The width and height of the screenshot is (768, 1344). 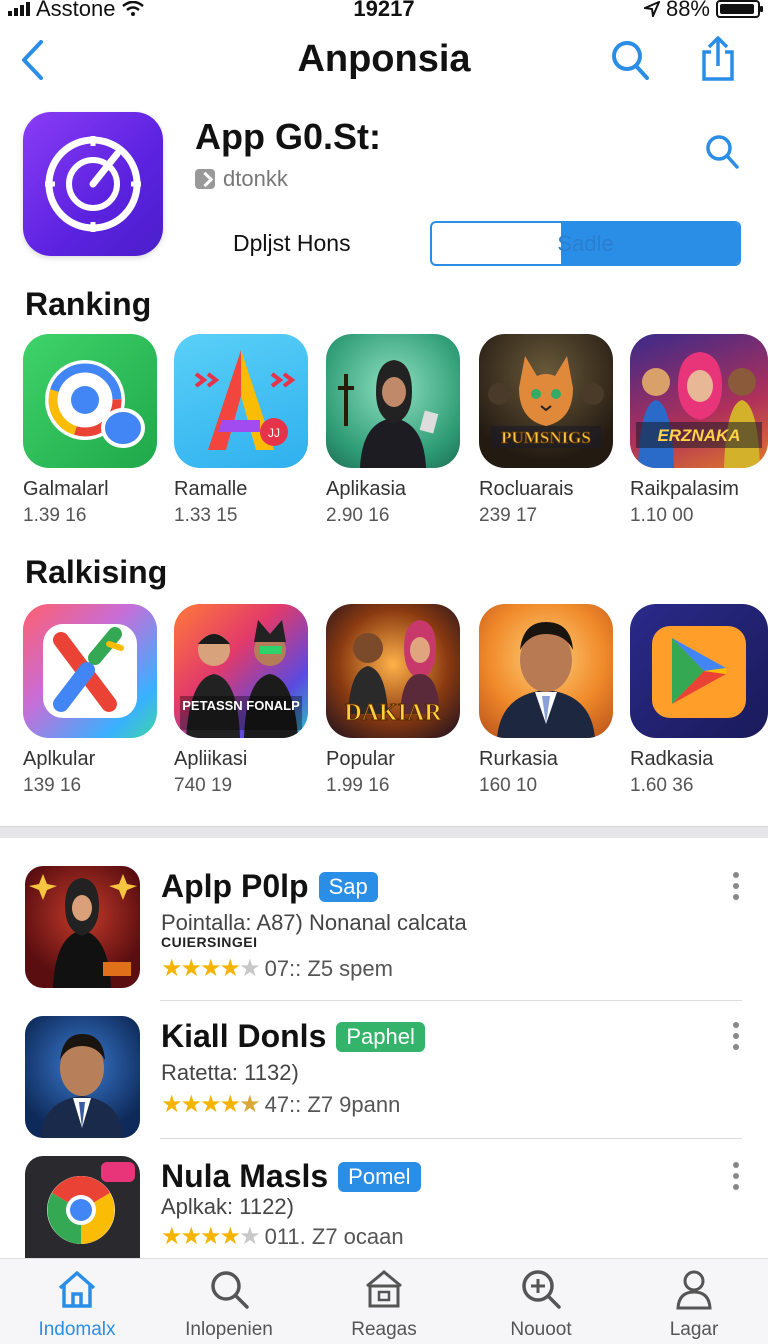 I want to click on get-button: Sadle, so click(x=585, y=243).